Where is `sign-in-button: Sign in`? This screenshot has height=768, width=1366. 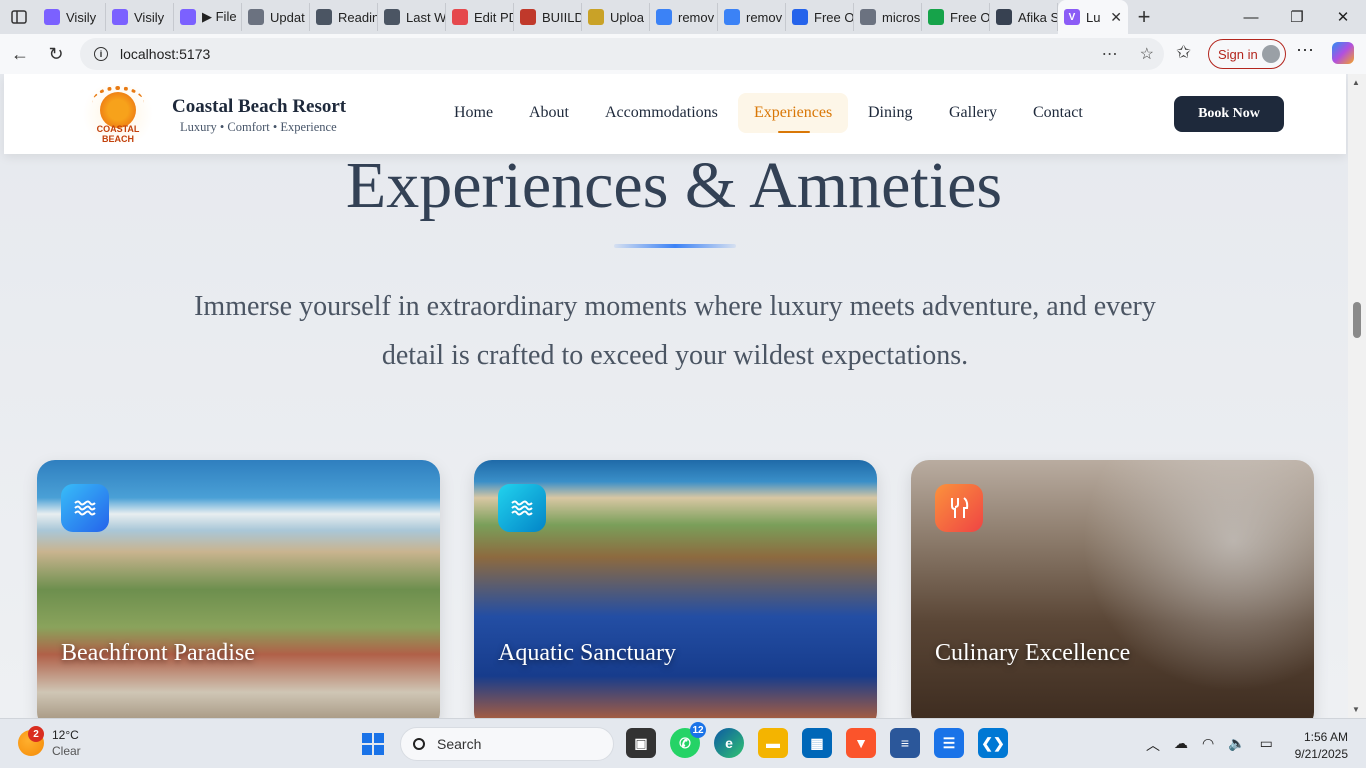
sign-in-button: Sign in is located at coordinates (1247, 54).